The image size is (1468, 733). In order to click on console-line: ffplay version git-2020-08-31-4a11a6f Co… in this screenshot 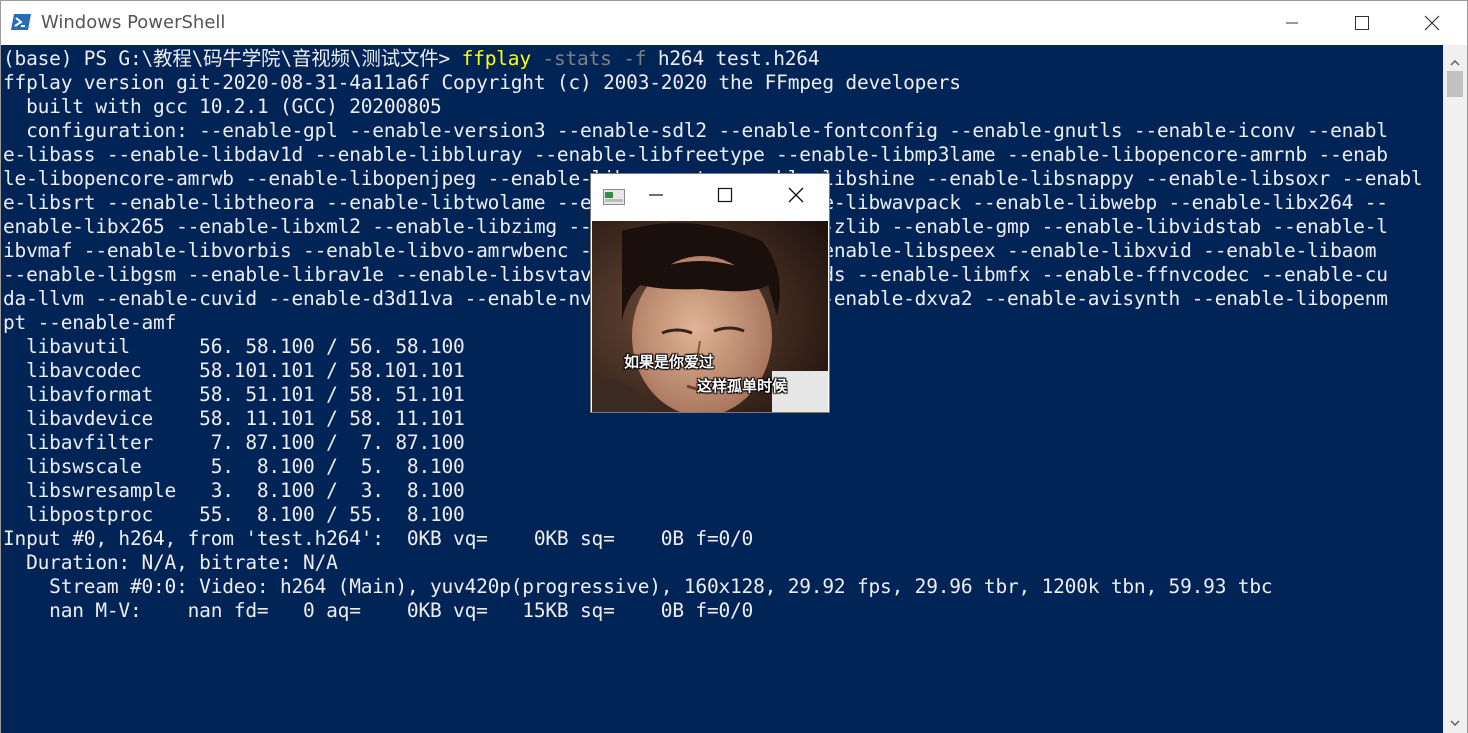, I will do `click(482, 82)`.